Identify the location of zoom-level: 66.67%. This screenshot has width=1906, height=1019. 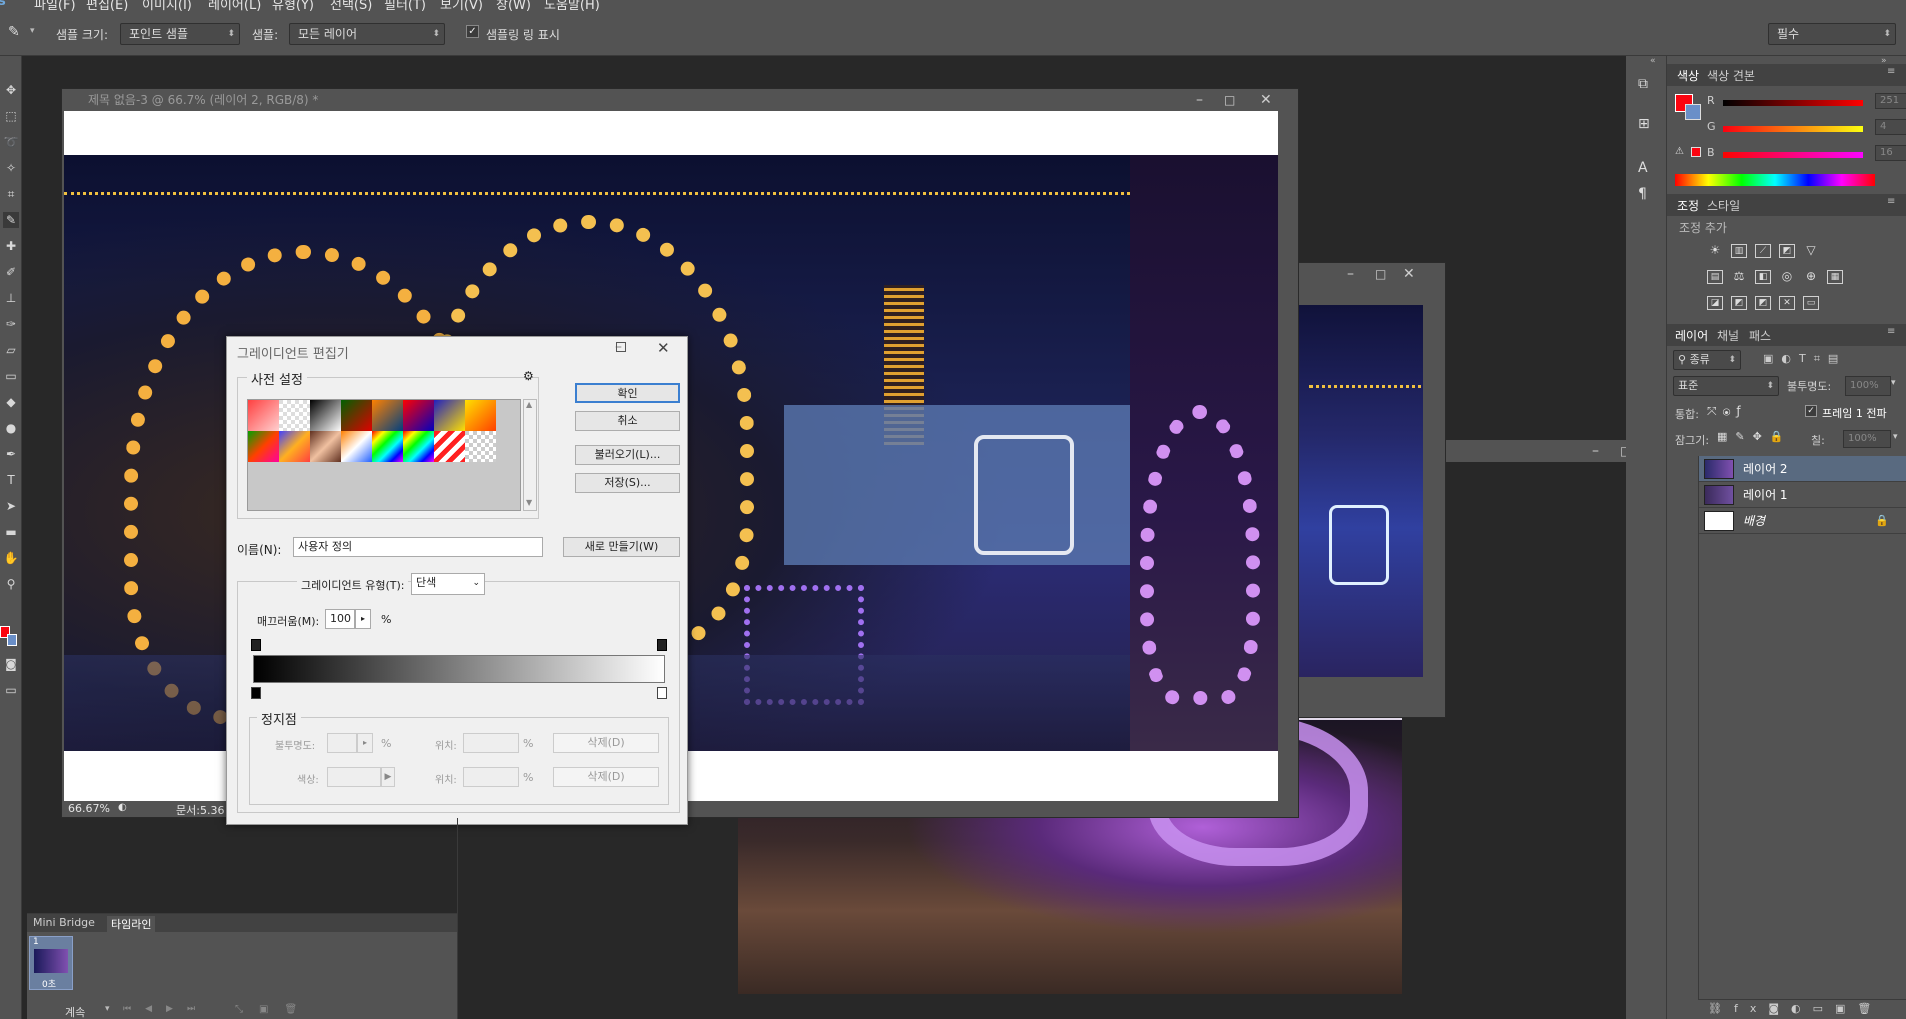
(89, 808).